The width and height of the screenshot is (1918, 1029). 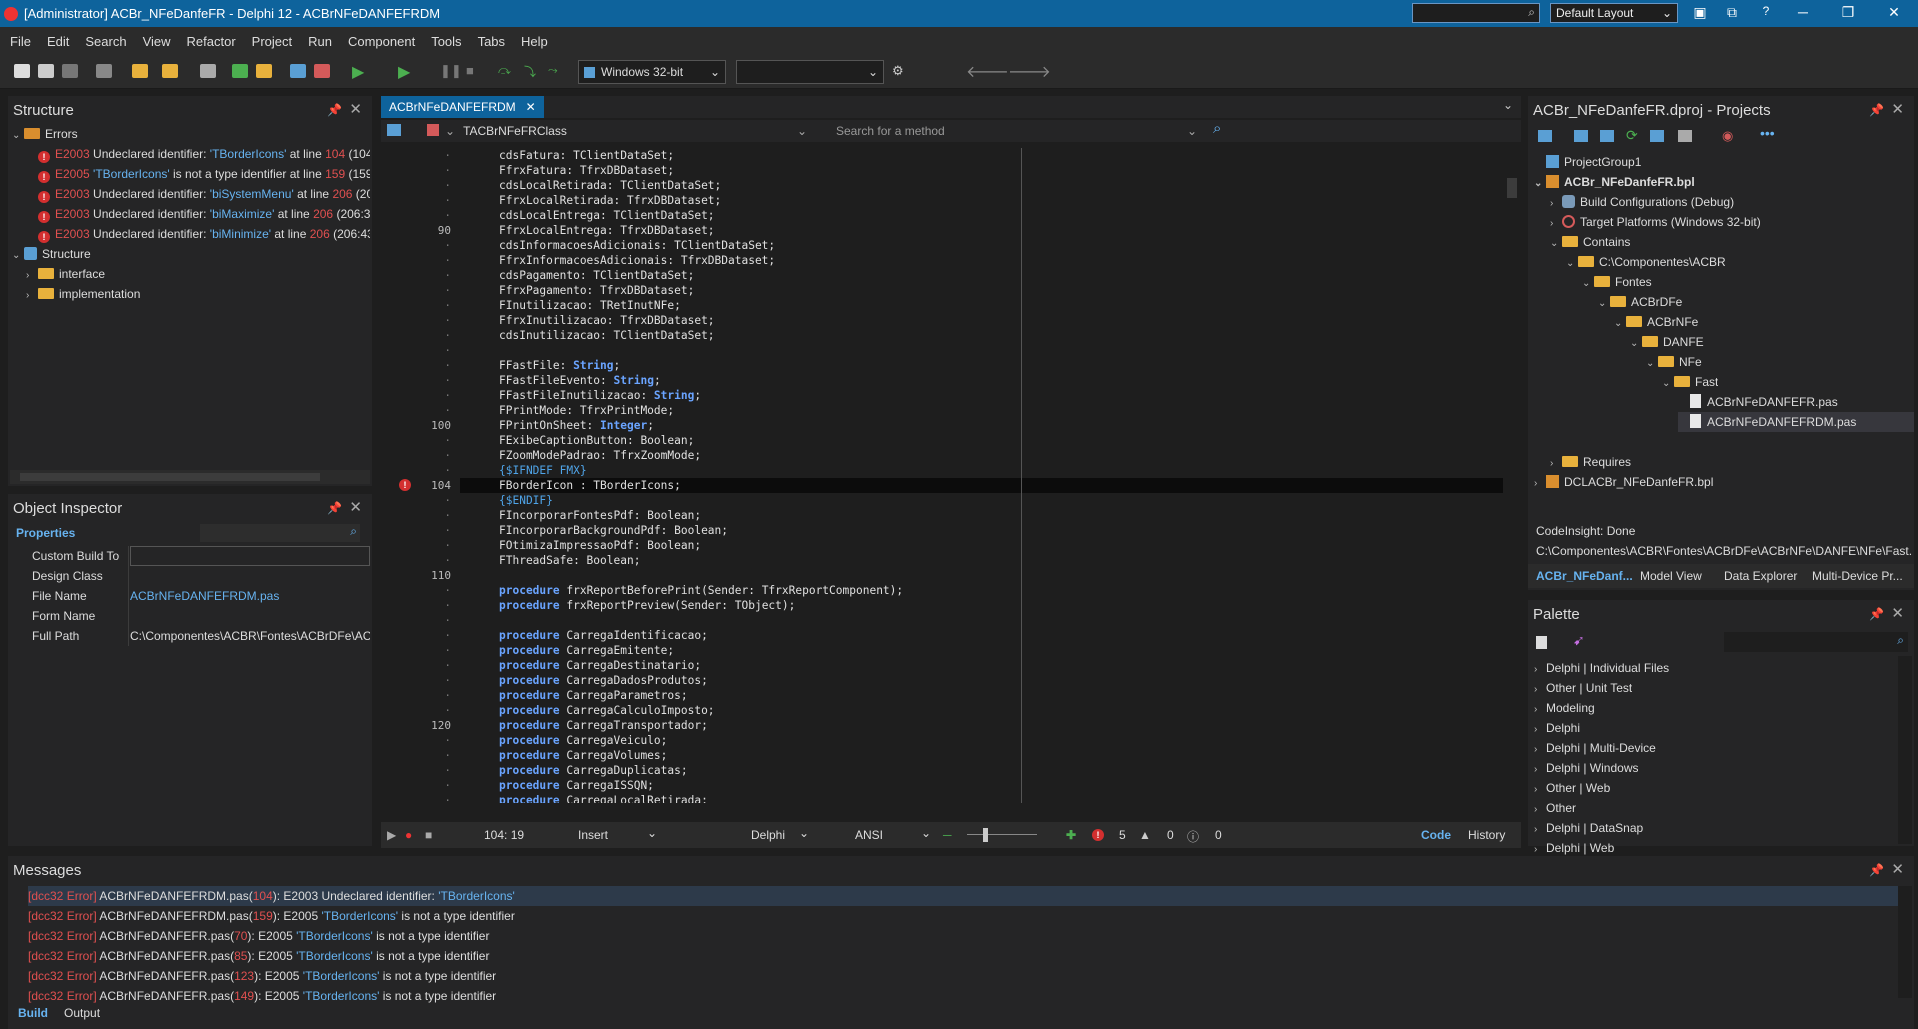 What do you see at coordinates (1486, 835) in the screenshot?
I see `tab-history: History` at bounding box center [1486, 835].